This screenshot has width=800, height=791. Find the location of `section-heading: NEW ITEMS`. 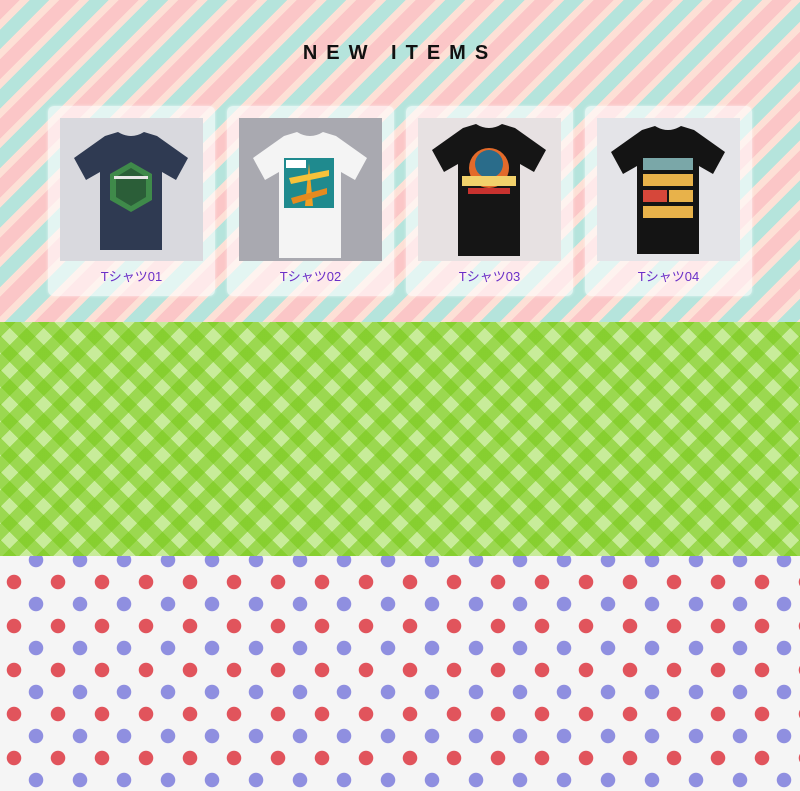

section-heading: NEW ITEMS is located at coordinates (400, 53).